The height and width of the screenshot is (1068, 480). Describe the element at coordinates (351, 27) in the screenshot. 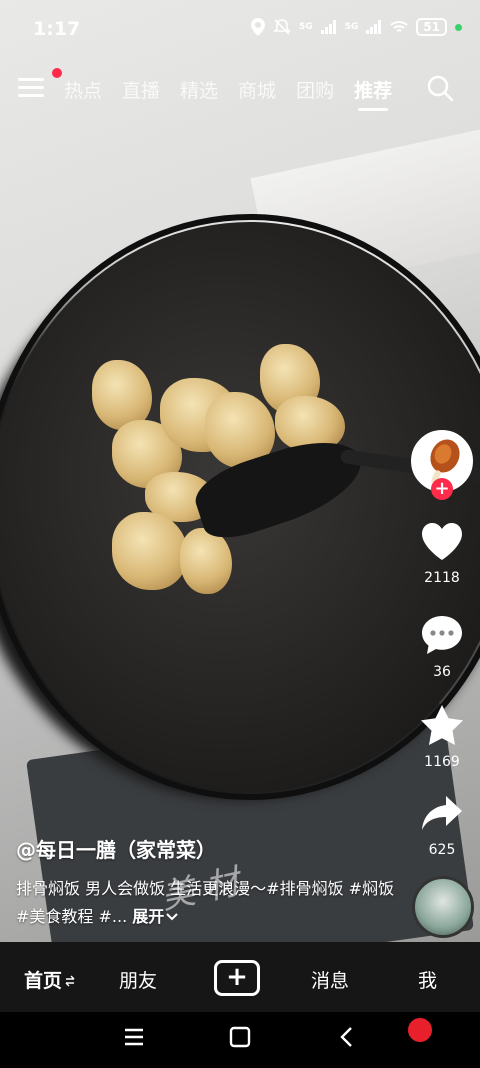

I see `signal-2-label: 5G` at that location.